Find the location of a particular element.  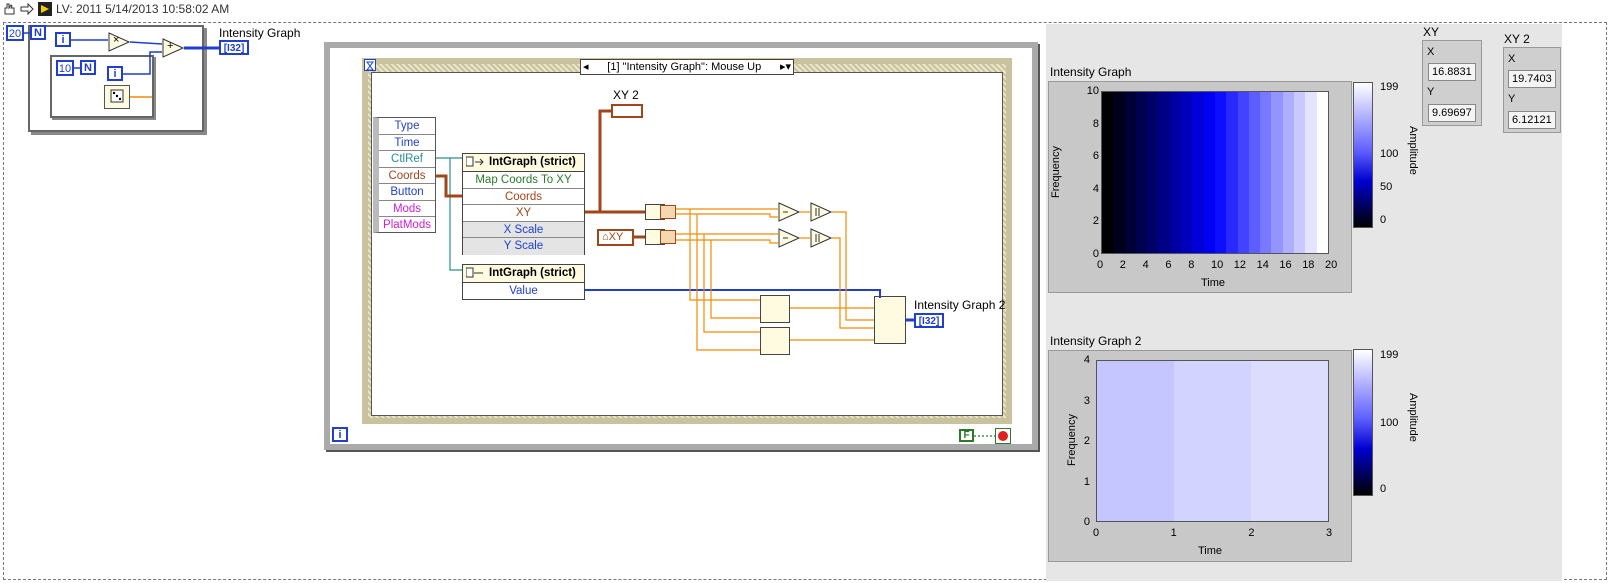

intensity-graph-plot is located at coordinates (1215, 172).